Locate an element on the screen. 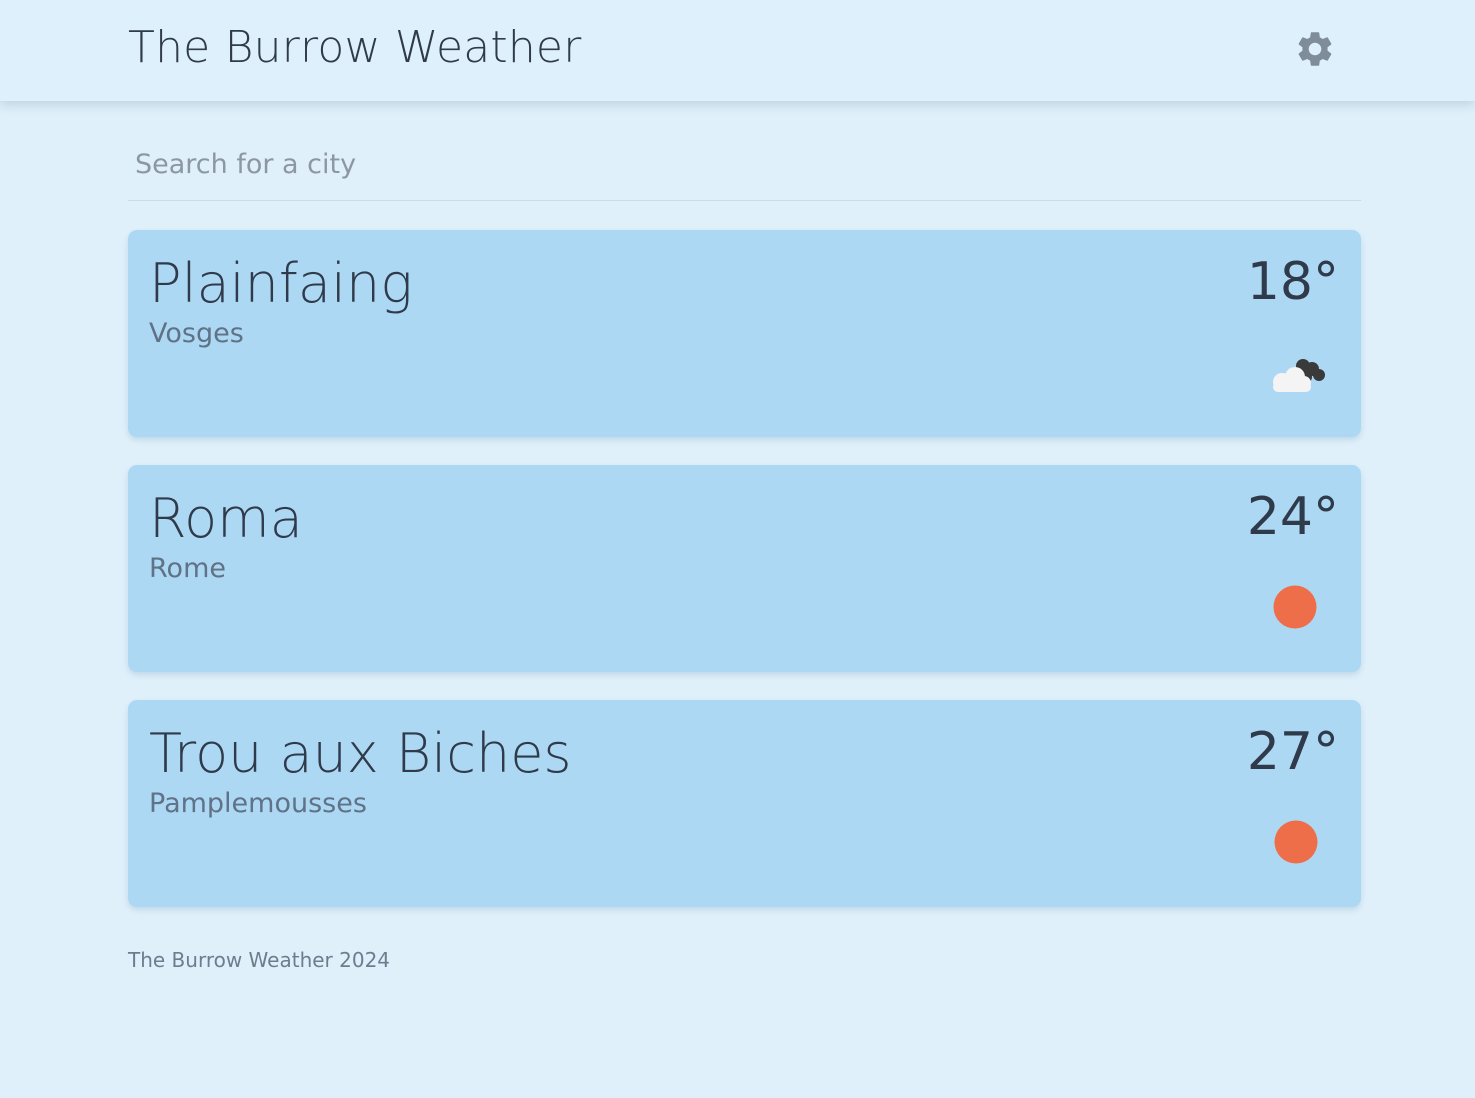 This screenshot has width=1475, height=1098. gear-icon is located at coordinates (1315, 49).